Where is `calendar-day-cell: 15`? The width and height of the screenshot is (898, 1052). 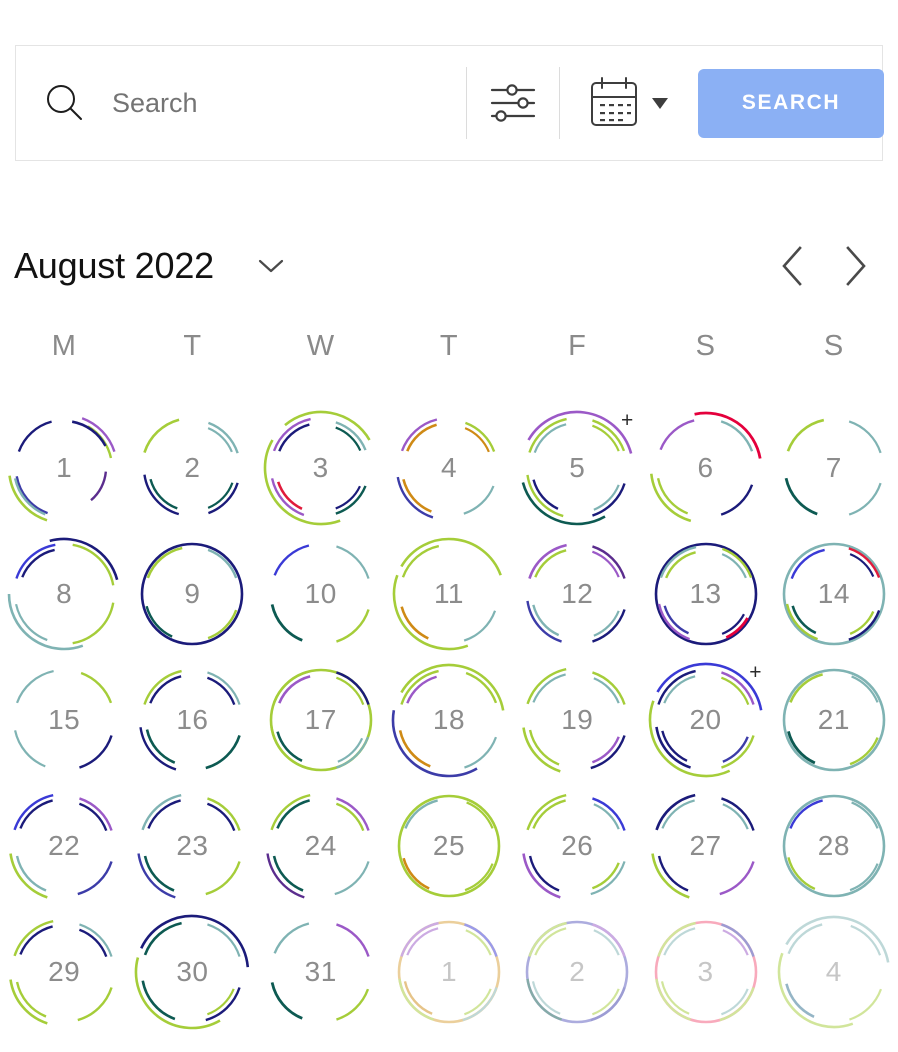
calendar-day-cell: 15 is located at coordinates (64, 720).